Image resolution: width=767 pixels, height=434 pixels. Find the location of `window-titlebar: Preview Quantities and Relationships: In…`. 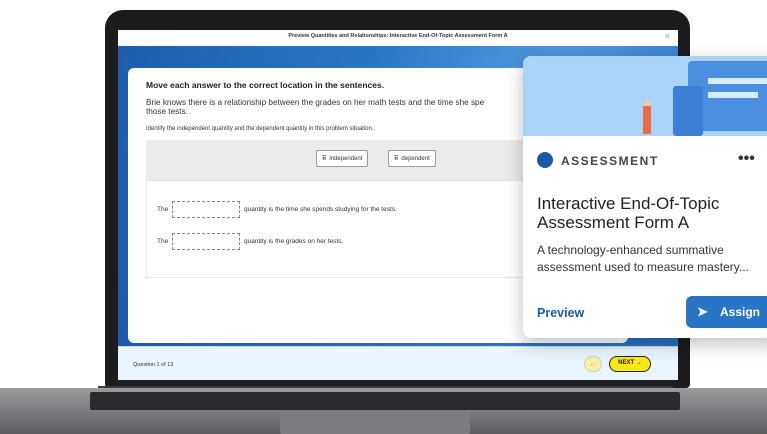

window-titlebar: Preview Quantities and Relationships: In… is located at coordinates (398, 38).